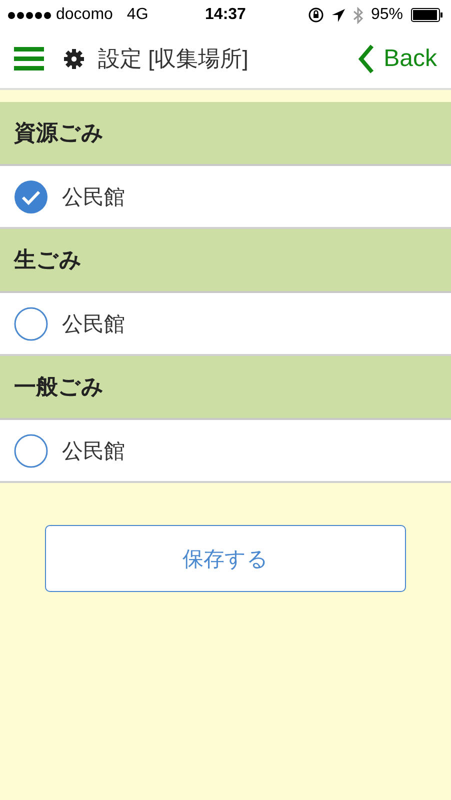 The image size is (451, 800). What do you see at coordinates (427, 15) in the screenshot?
I see `battery-icon` at bounding box center [427, 15].